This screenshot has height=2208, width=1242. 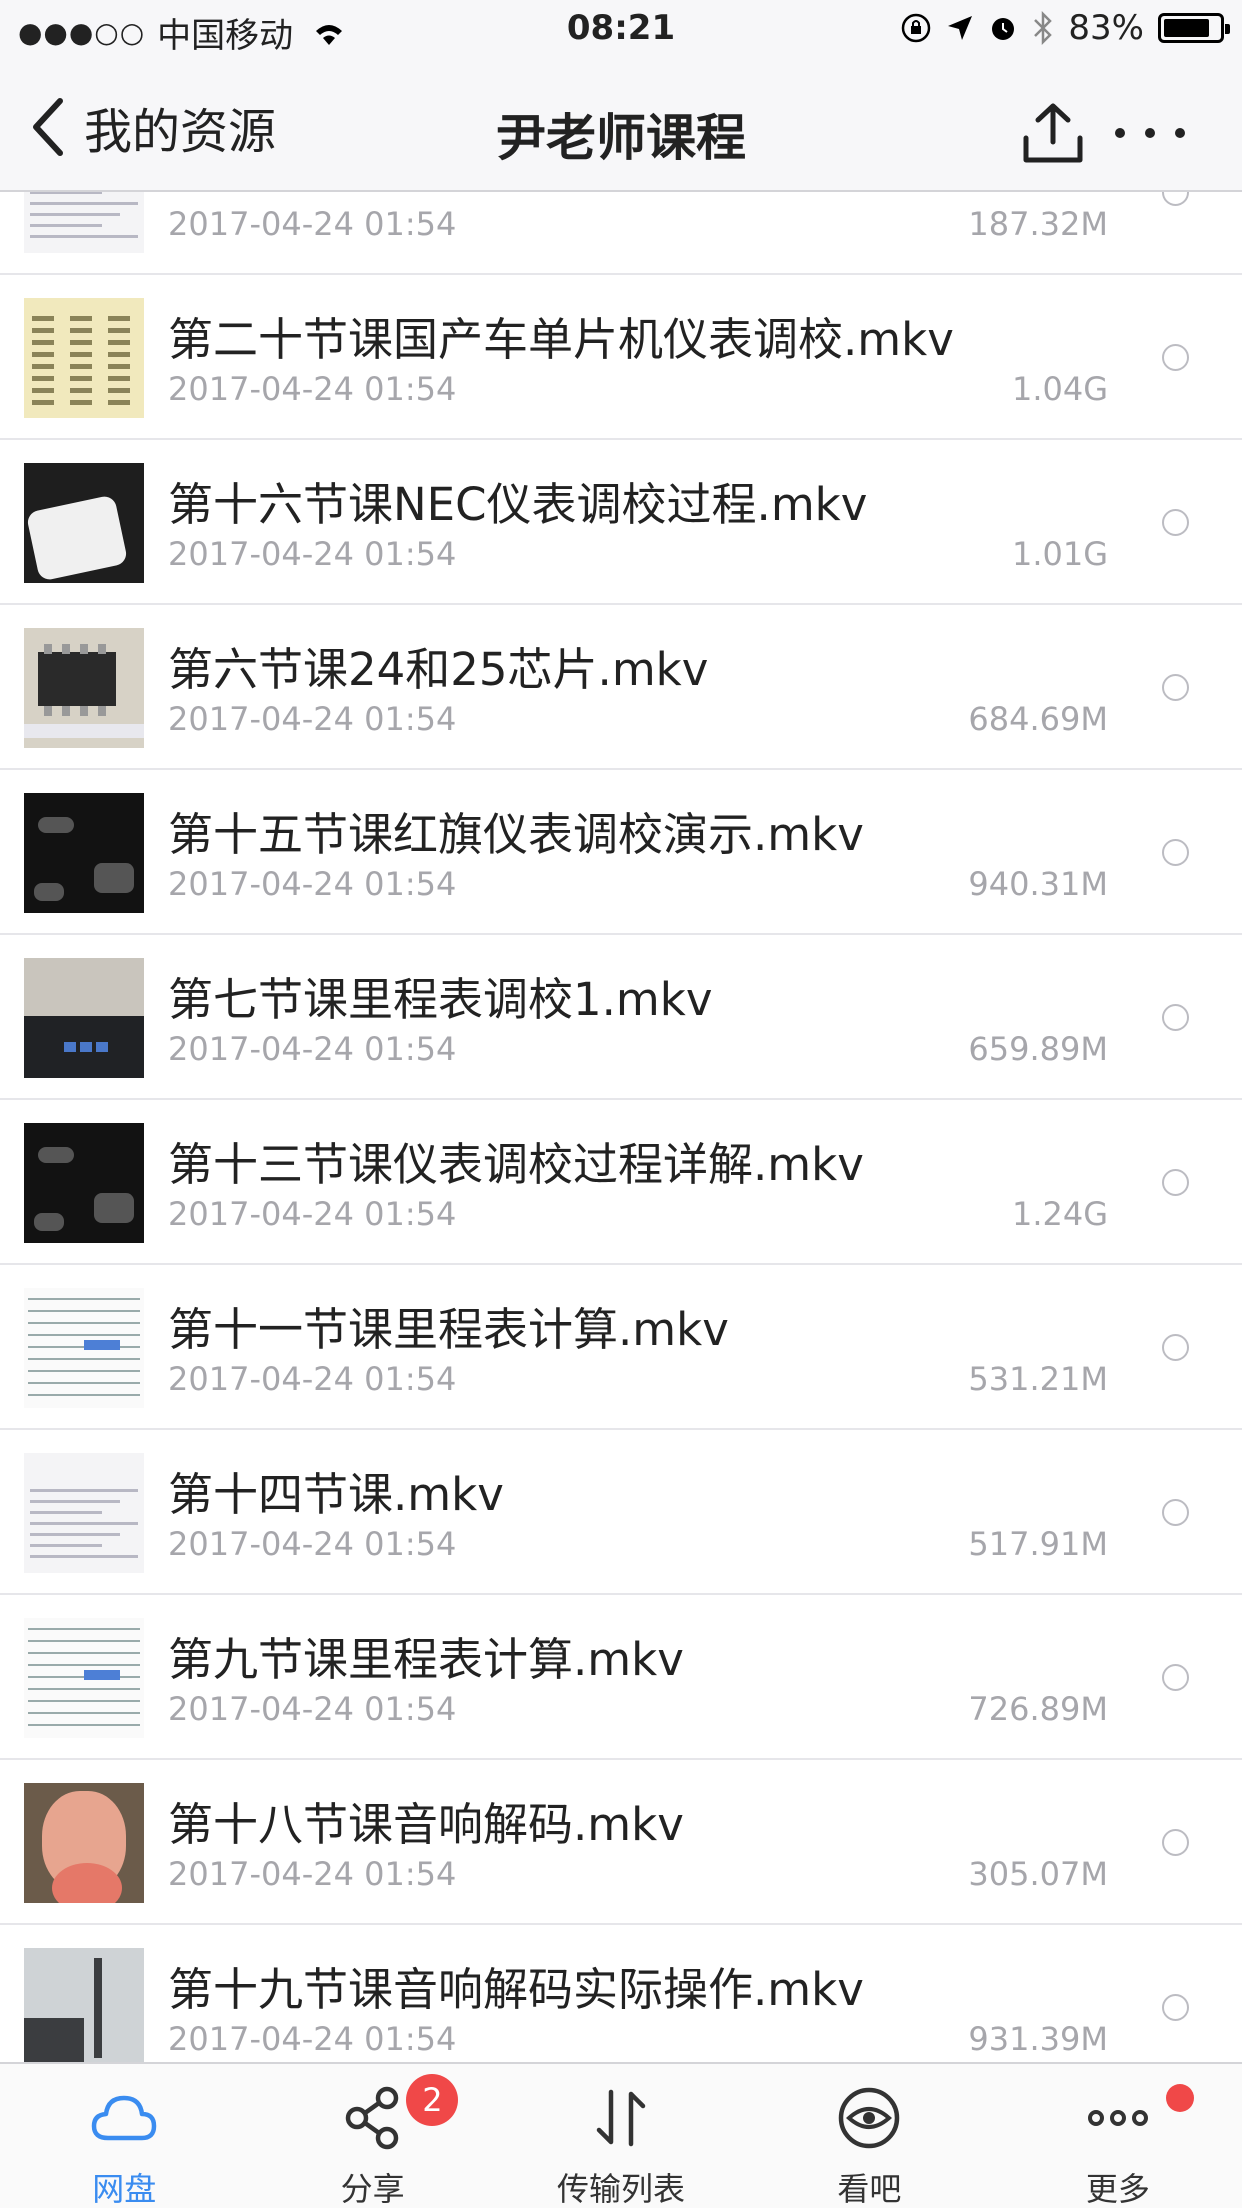 I want to click on tab-label: 看吧, so click(x=869, y=2189).